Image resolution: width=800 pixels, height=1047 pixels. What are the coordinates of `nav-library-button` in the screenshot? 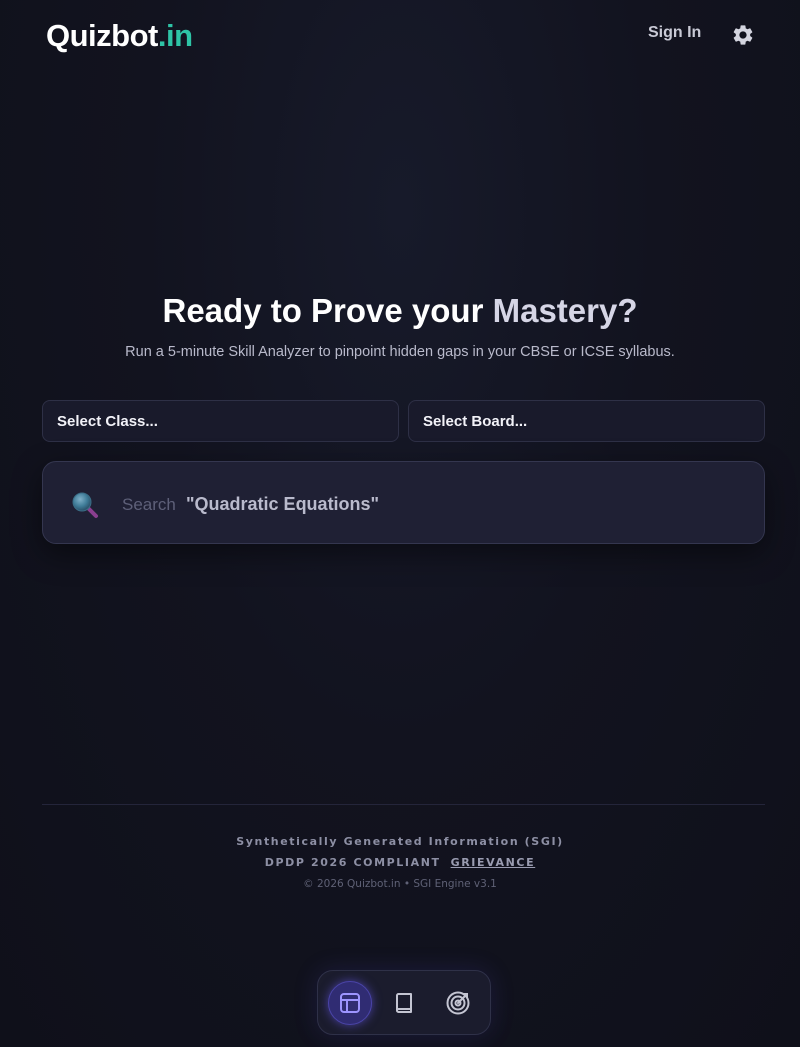 It's located at (404, 1003).